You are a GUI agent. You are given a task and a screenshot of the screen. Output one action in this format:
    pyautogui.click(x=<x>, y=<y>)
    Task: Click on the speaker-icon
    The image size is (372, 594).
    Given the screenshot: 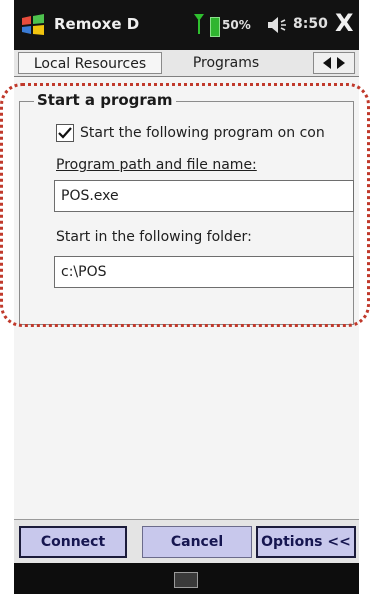 What is the action you would take?
    pyautogui.click(x=277, y=25)
    